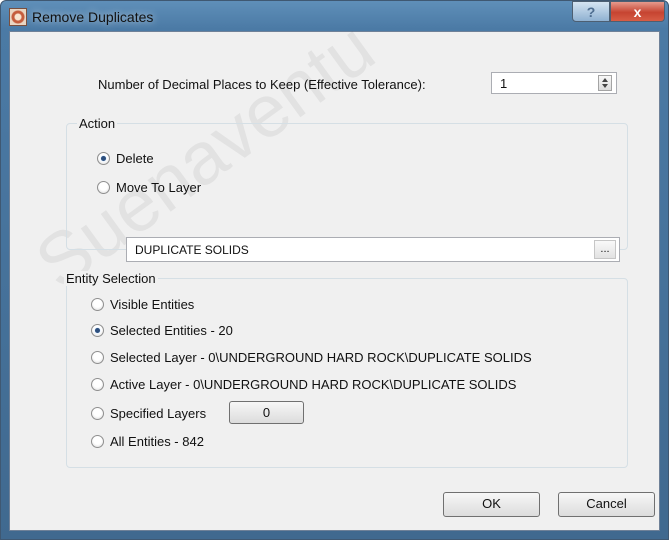  What do you see at coordinates (103, 158) in the screenshot?
I see `delete-radio` at bounding box center [103, 158].